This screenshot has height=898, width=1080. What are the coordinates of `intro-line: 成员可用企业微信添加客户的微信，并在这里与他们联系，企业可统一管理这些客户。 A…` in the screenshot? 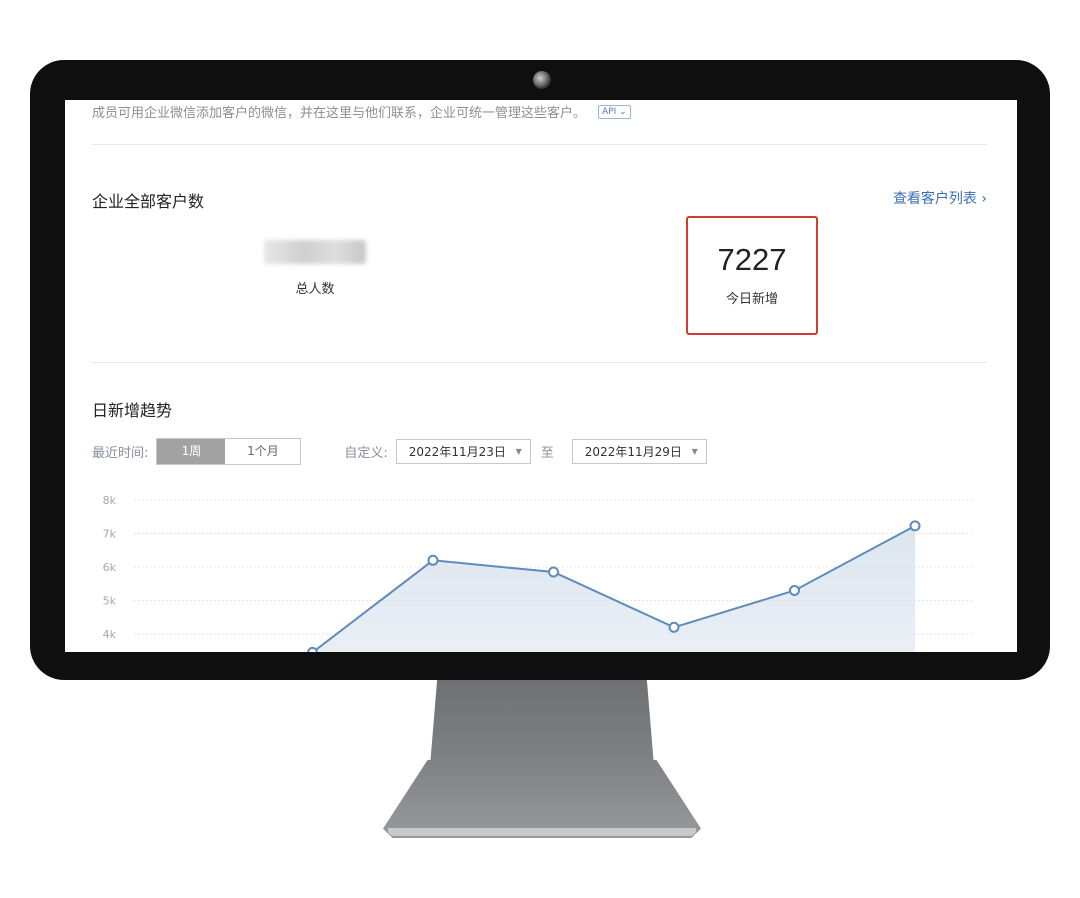 It's located at (361, 111).